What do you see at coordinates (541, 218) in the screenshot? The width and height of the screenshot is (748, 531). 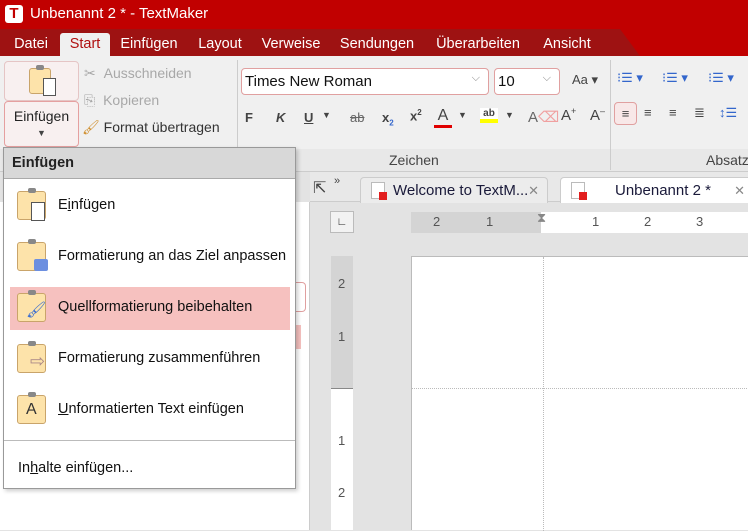 I see `indent-marker-icon: ⧗` at bounding box center [541, 218].